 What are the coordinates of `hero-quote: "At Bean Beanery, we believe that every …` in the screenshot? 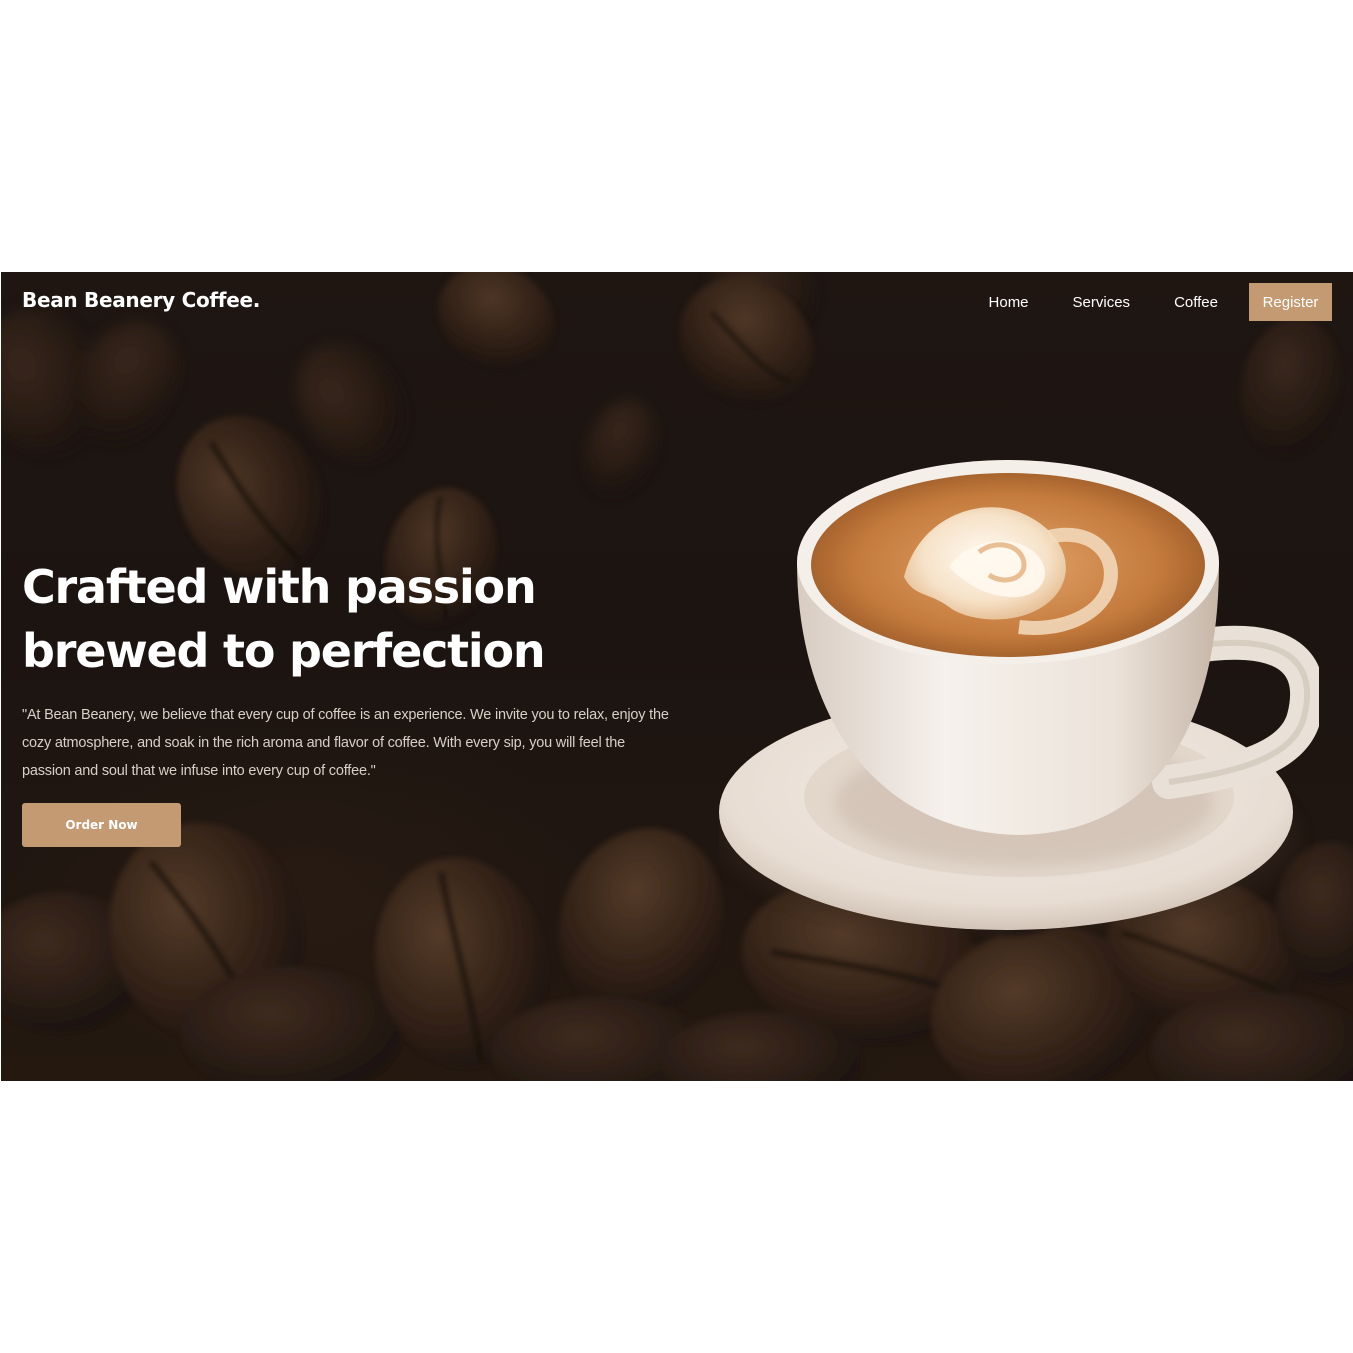 It's located at (345, 743).